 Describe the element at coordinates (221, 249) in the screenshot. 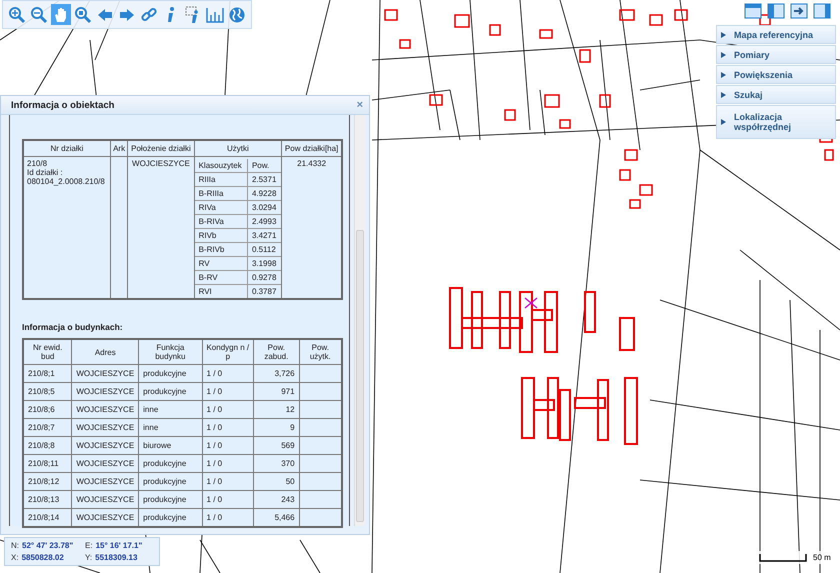

I see `table-cell: B-RIVb` at that location.